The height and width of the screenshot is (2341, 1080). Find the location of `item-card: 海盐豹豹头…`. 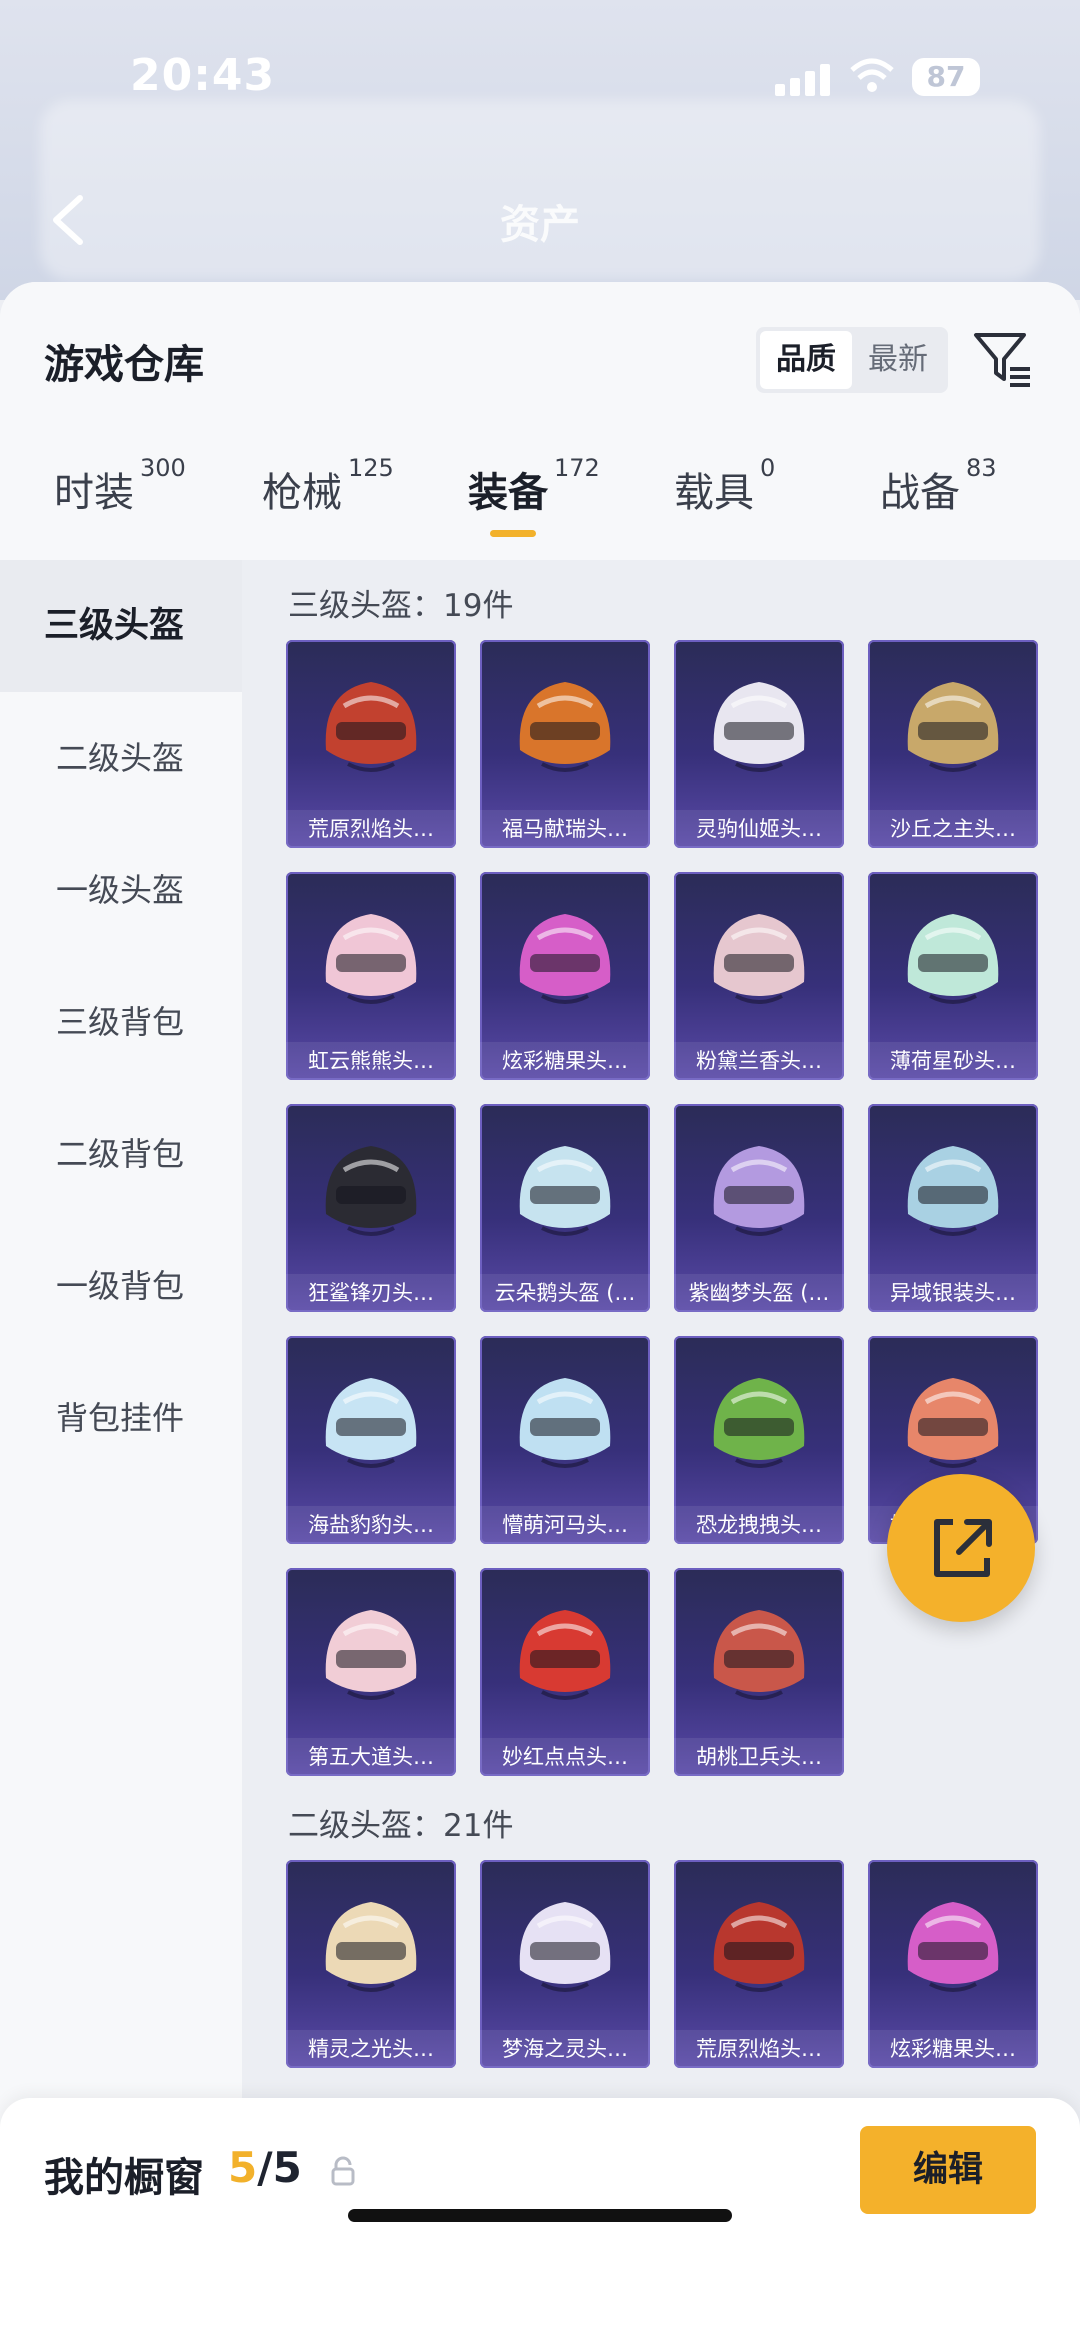

item-card: 海盐豹豹头… is located at coordinates (371, 1440).